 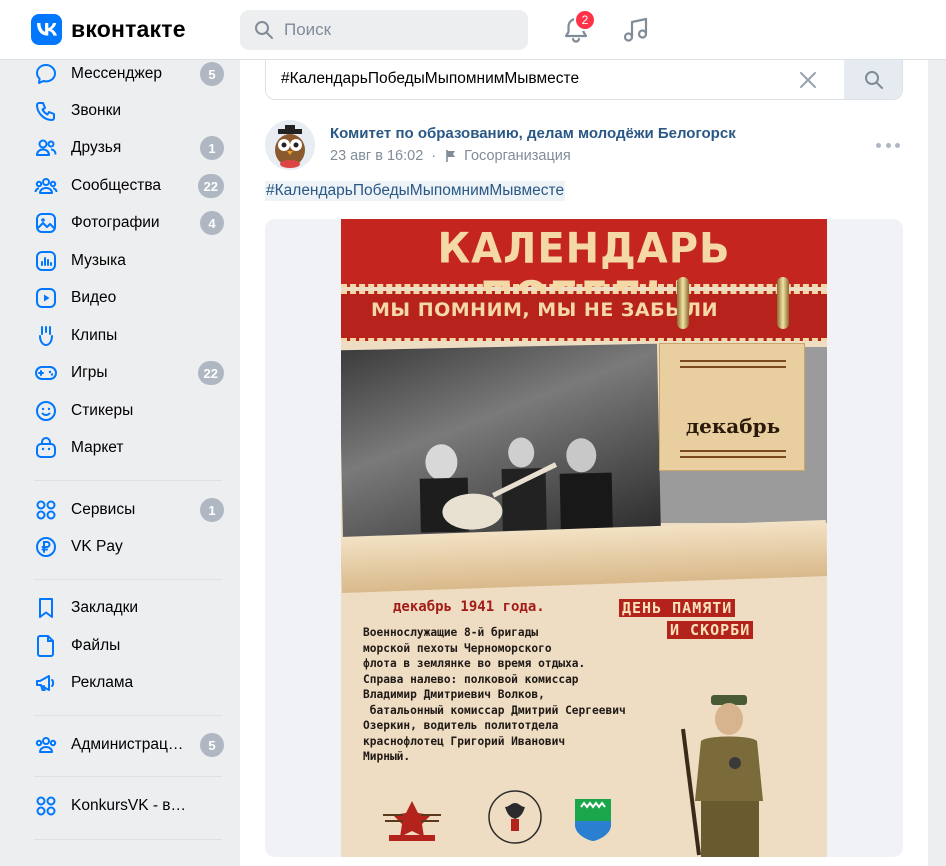 I want to click on poster-day-title-1: ДЕНЬ ПАМЯТИ, so click(x=677, y=608).